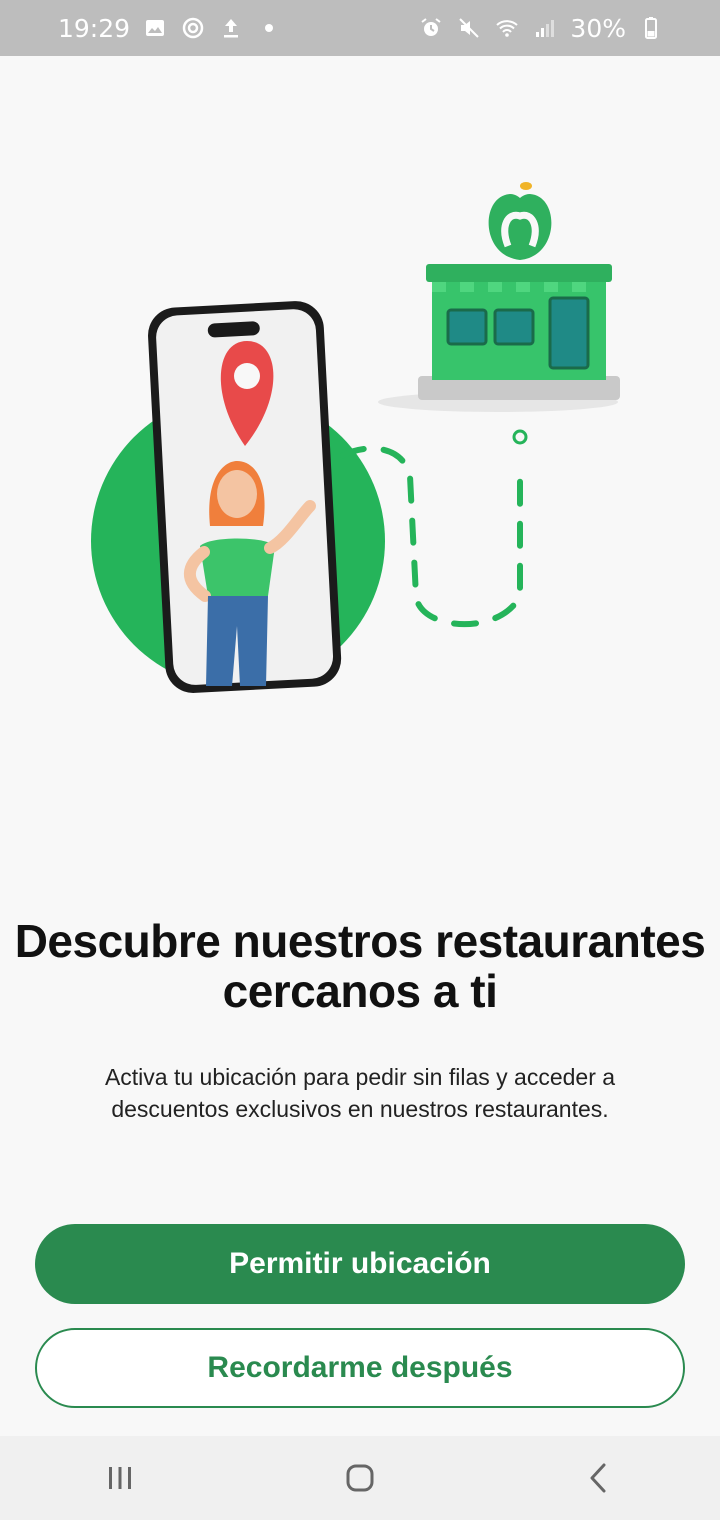 The width and height of the screenshot is (720, 1520). What do you see at coordinates (431, 28) in the screenshot?
I see `alarm-icon` at bounding box center [431, 28].